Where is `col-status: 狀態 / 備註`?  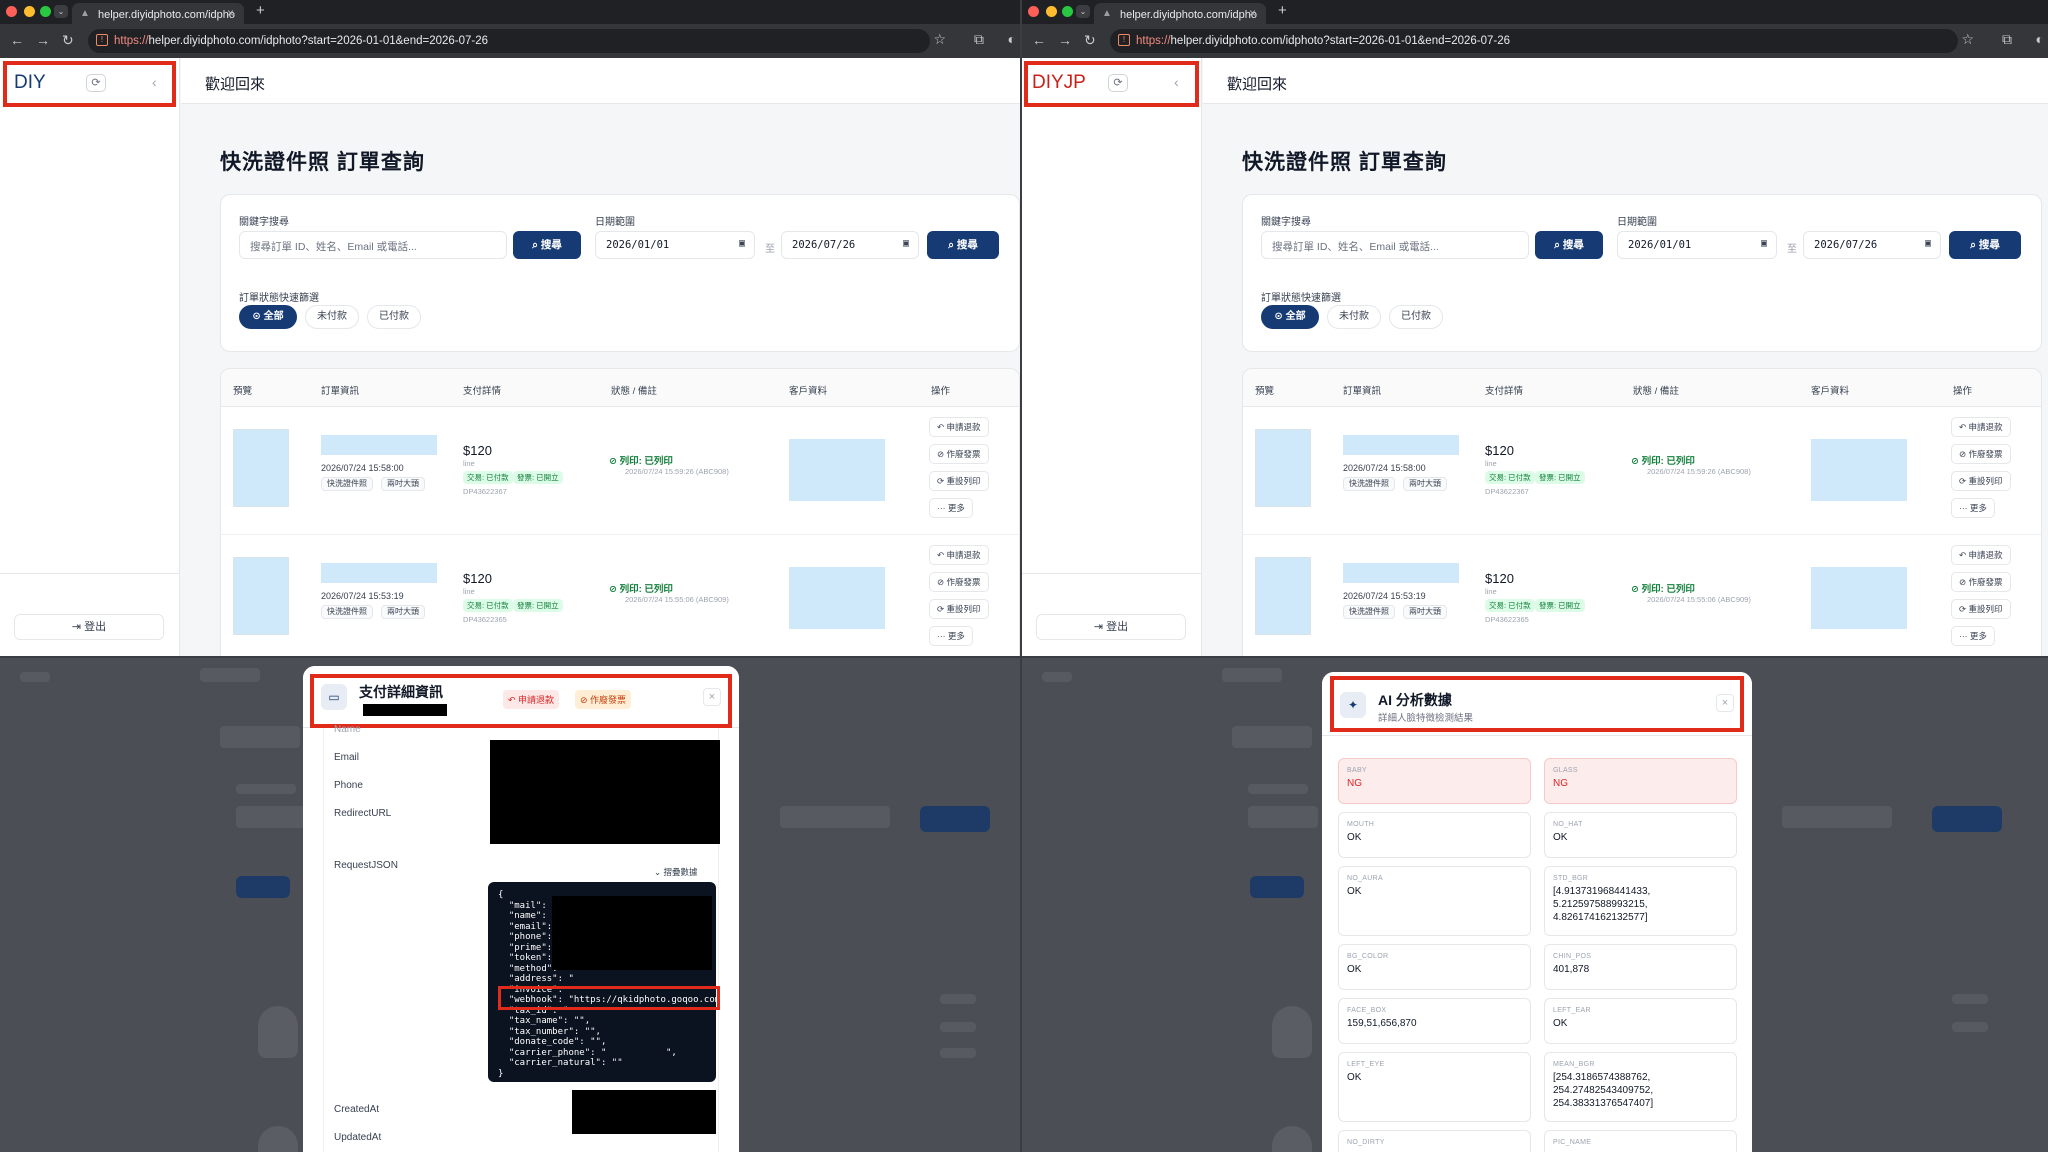 col-status: 狀態 / 備註 is located at coordinates (634, 391).